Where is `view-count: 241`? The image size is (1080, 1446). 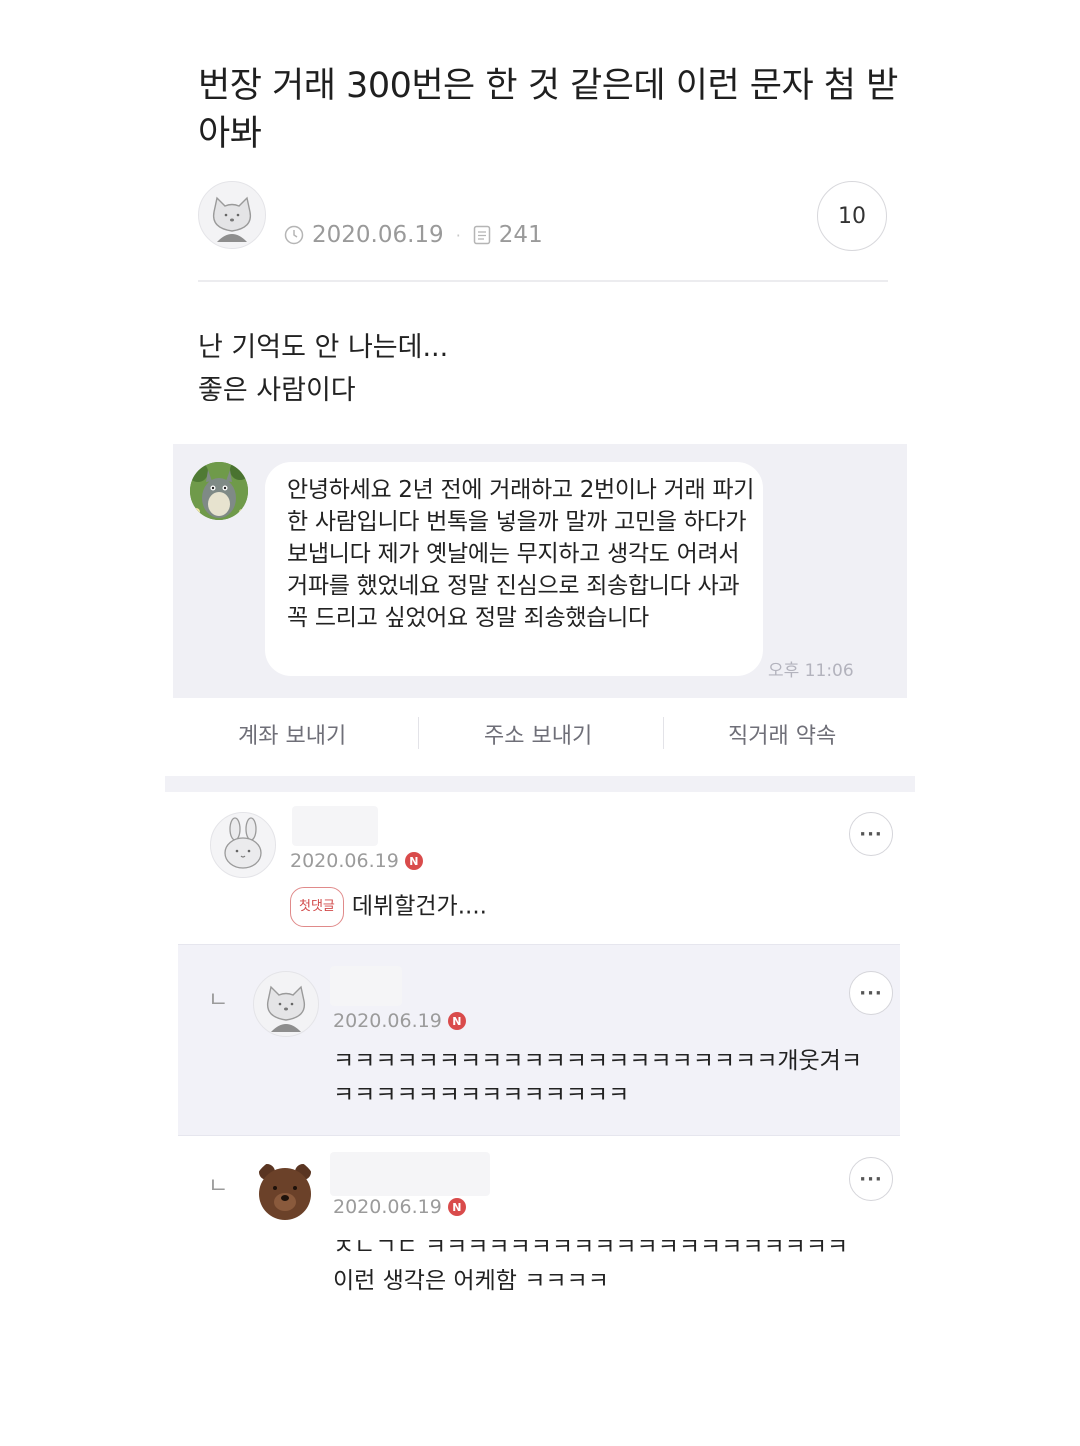 view-count: 241 is located at coordinates (520, 235).